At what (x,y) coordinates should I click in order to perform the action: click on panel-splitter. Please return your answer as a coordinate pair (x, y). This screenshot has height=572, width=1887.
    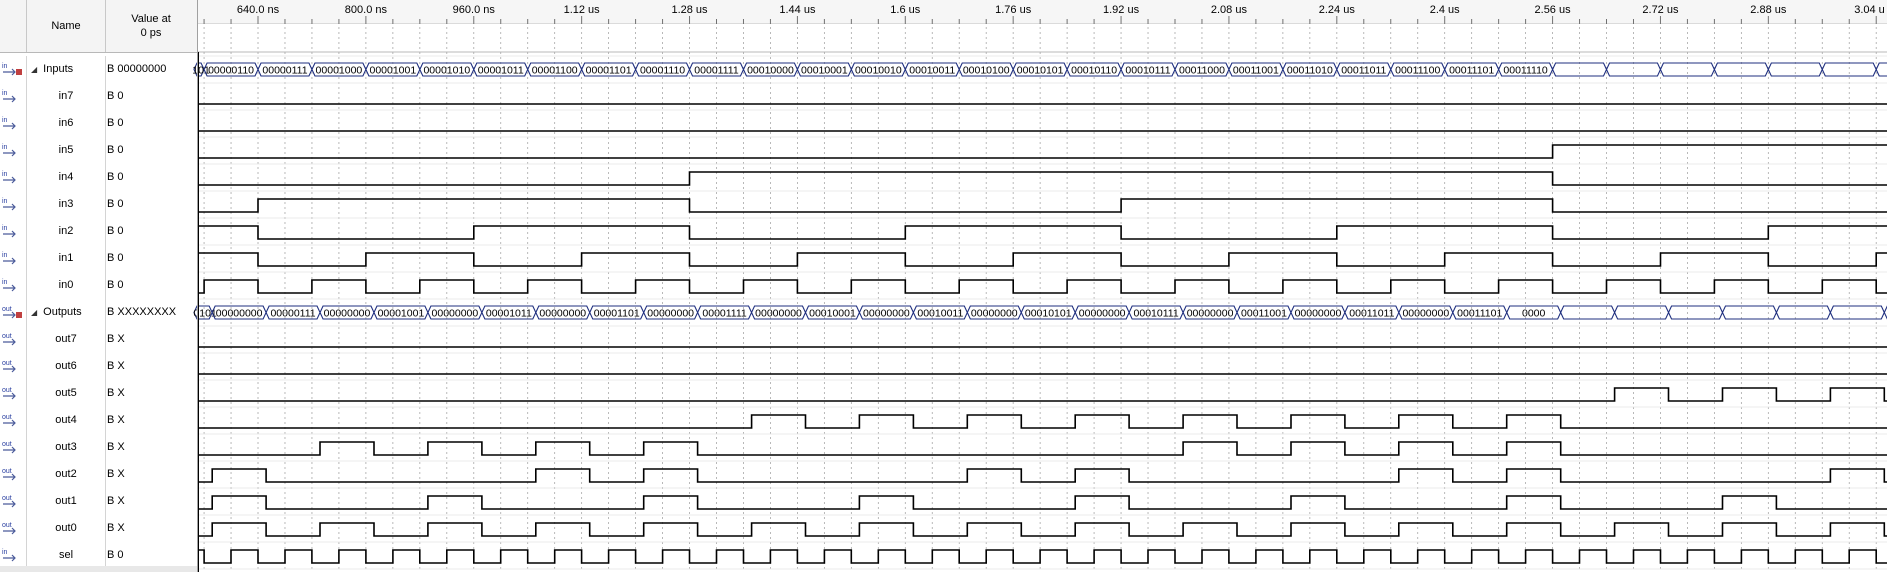
    Looking at the image, I should click on (197, 286).